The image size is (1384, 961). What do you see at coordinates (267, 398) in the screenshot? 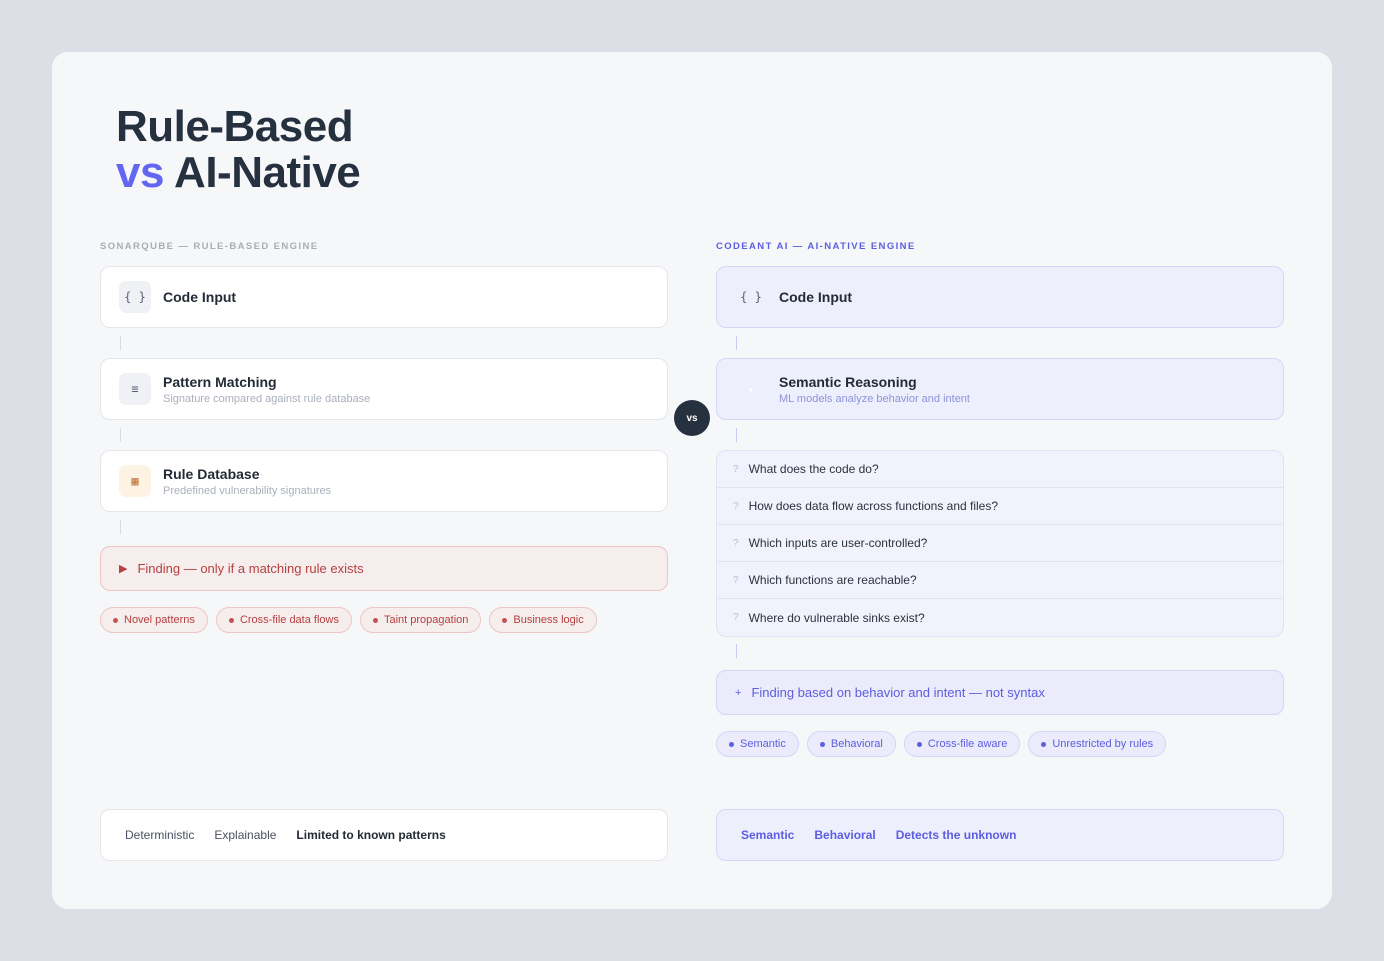
I see `node-subtitle: Signature compared against rule database` at bounding box center [267, 398].